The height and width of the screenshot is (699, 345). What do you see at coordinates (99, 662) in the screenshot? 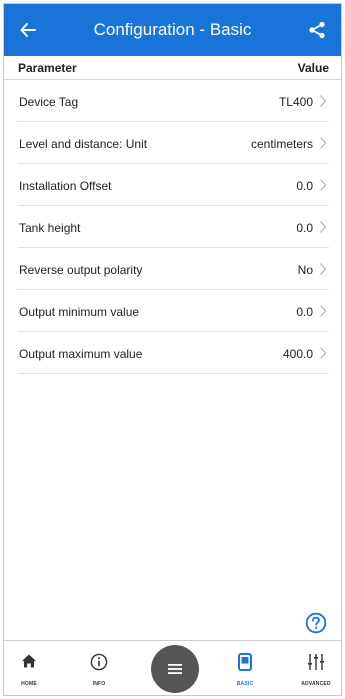
I see `info-icon` at bounding box center [99, 662].